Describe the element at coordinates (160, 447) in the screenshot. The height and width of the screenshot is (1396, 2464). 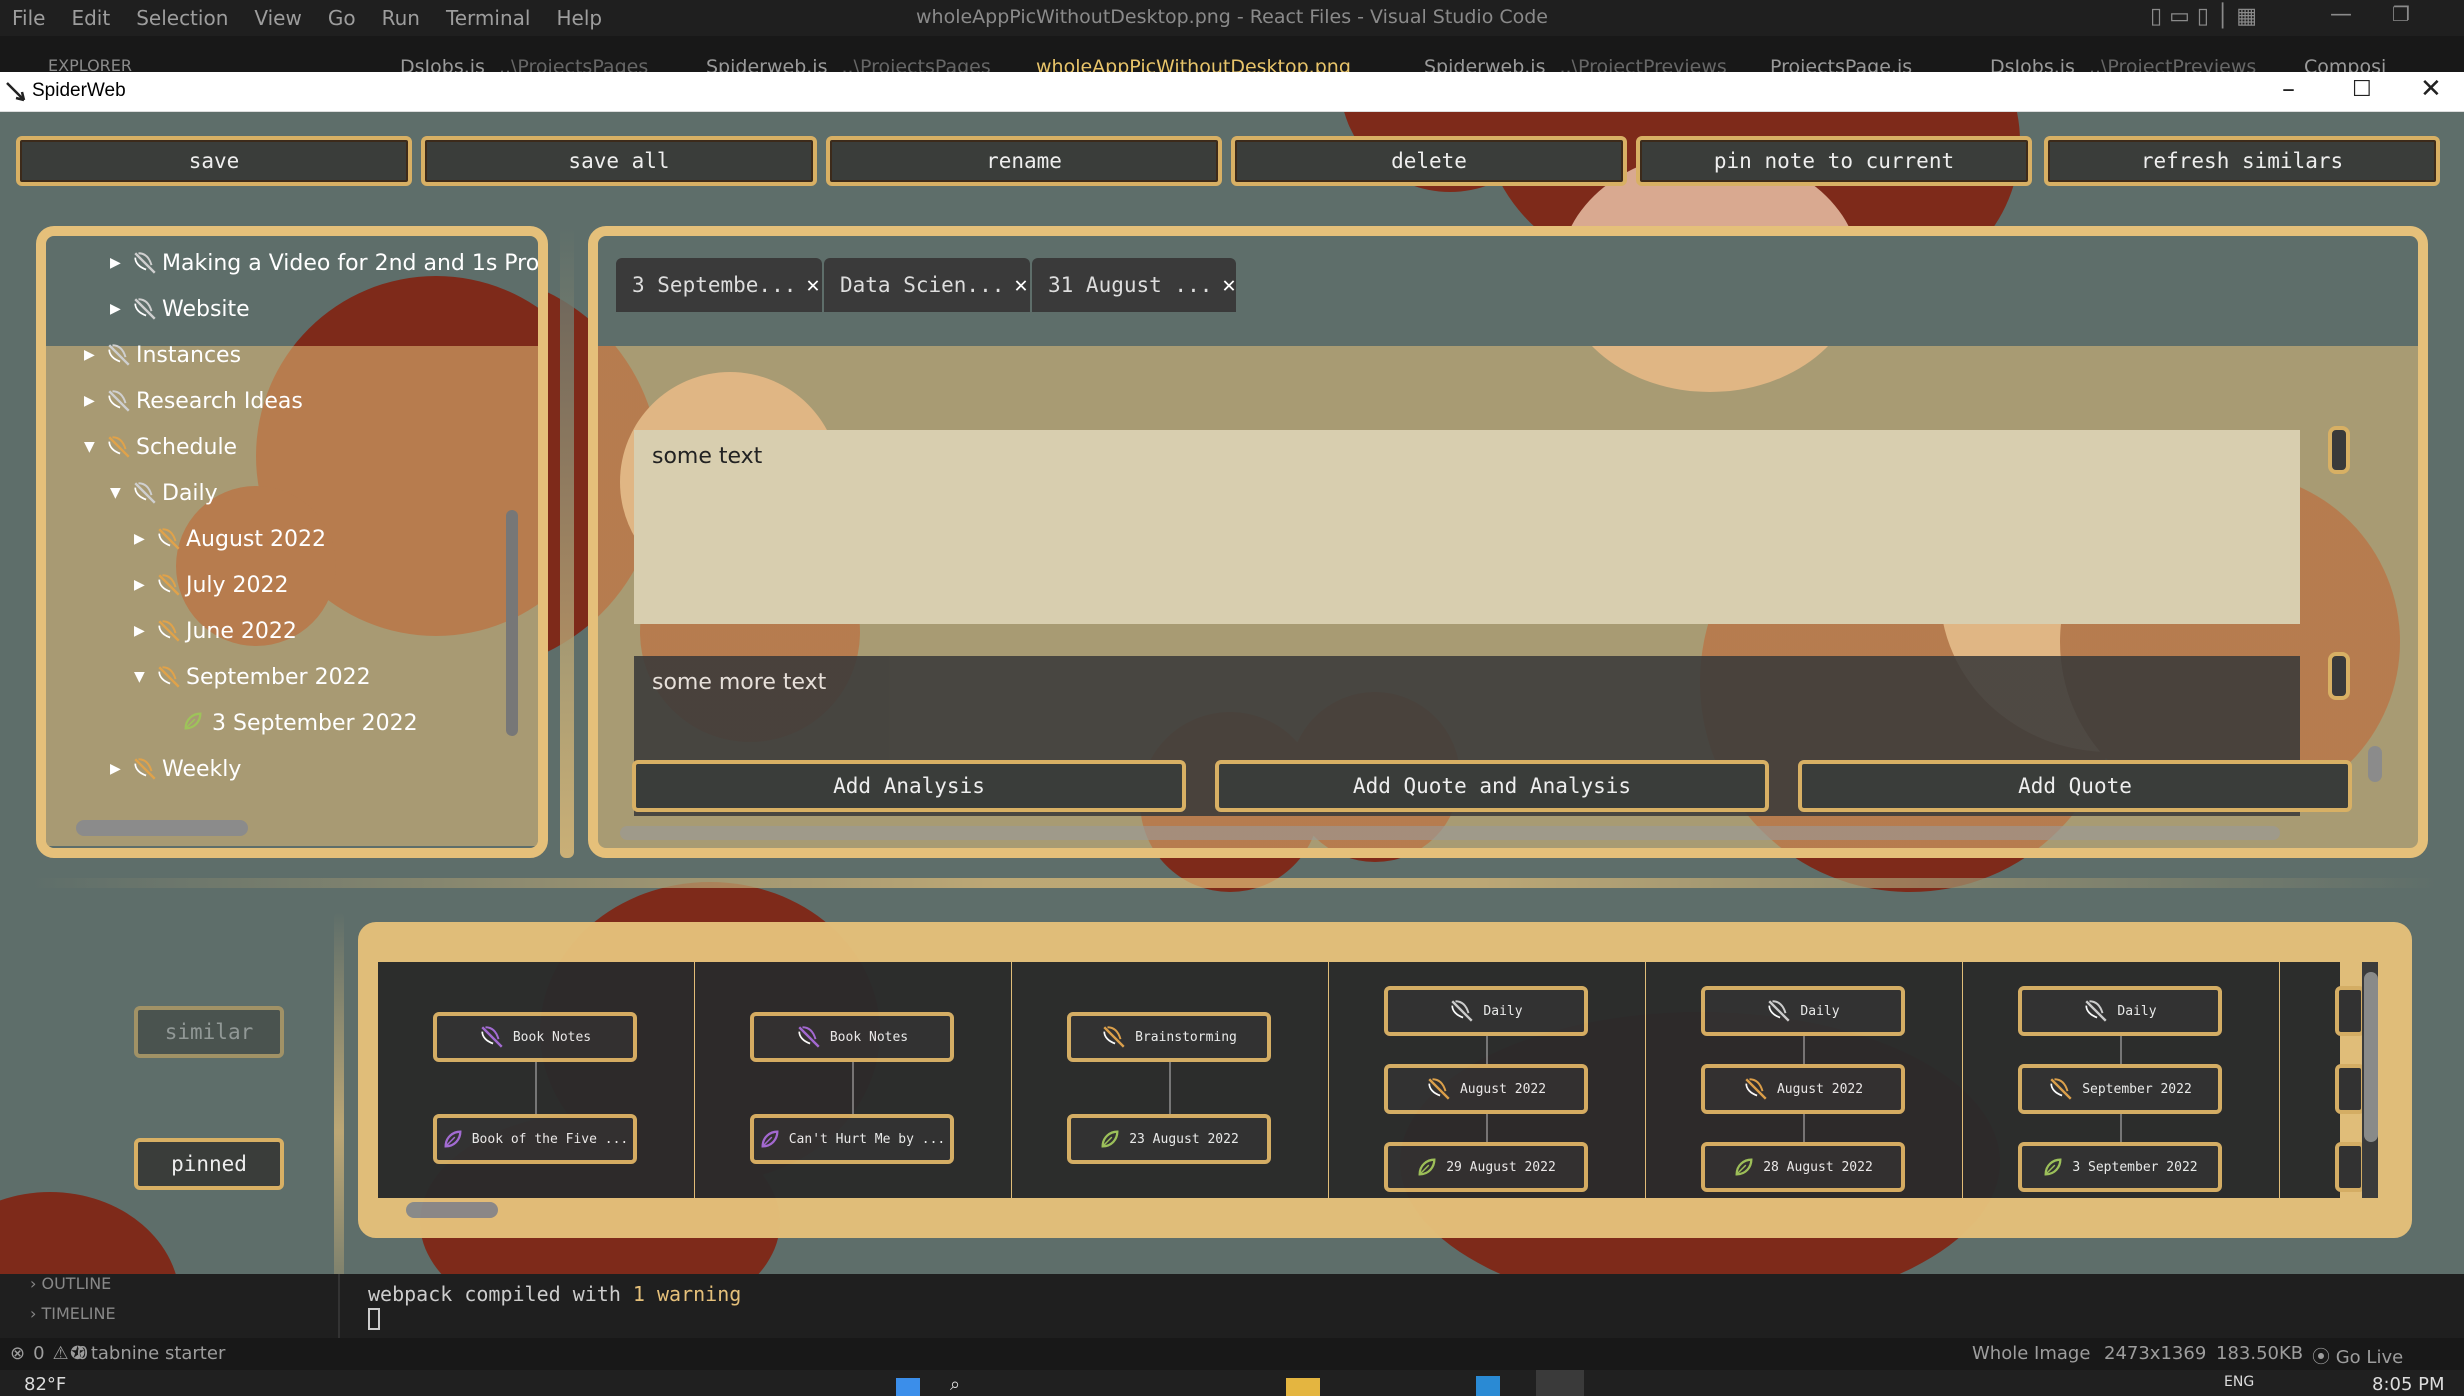
I see `tree-item: ▼ Schedule` at that location.